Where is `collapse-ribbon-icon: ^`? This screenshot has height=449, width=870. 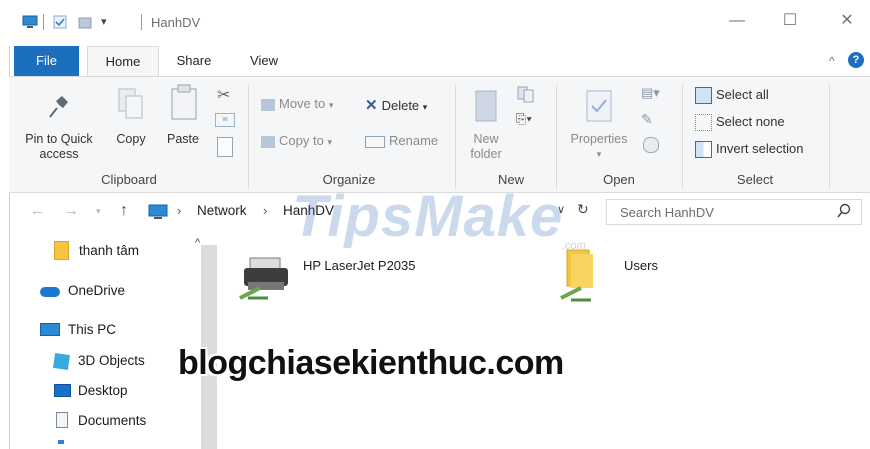 collapse-ribbon-icon: ^ is located at coordinates (832, 61).